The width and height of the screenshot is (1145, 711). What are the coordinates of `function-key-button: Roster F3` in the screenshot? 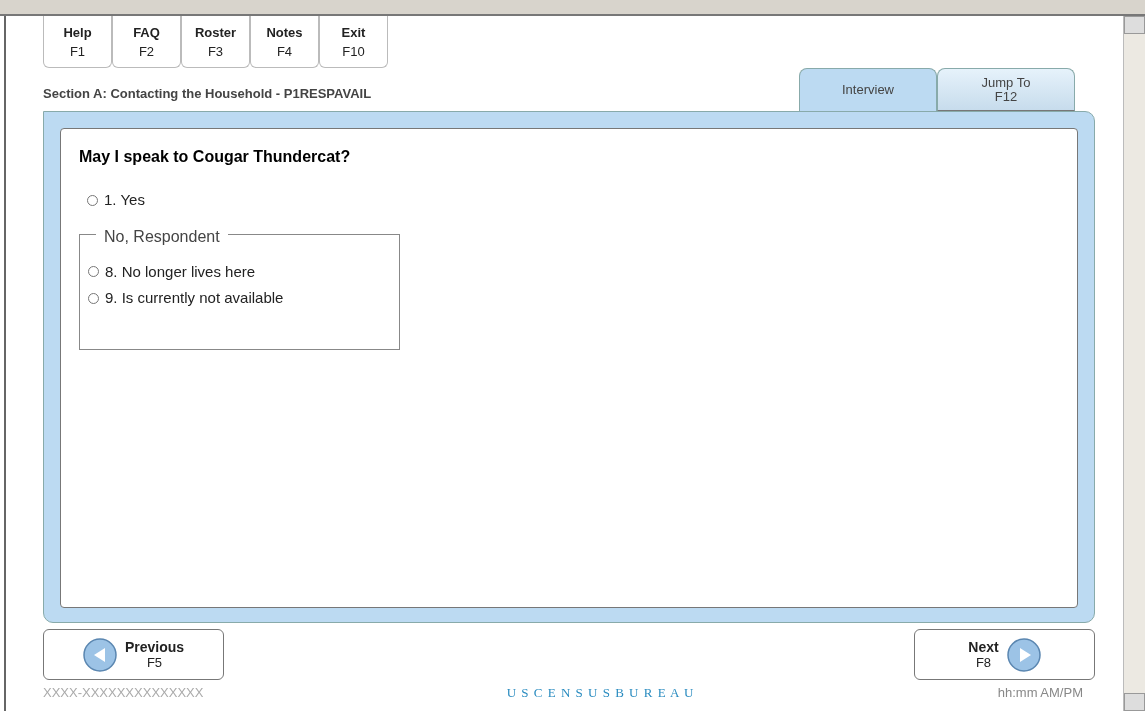 It's located at (215, 42).